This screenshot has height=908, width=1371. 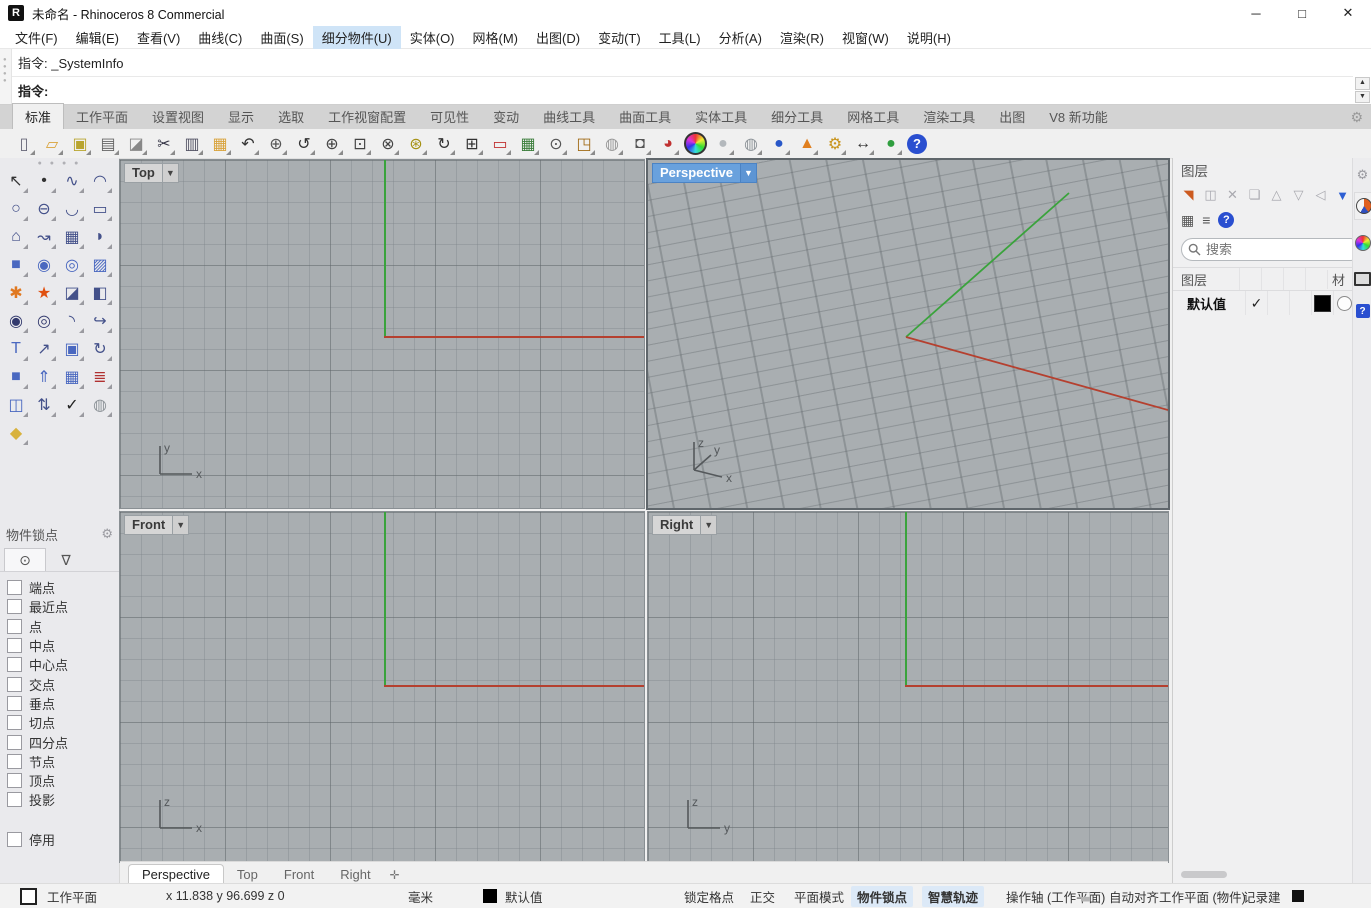 What do you see at coordinates (1344, 303) in the screenshot?
I see `layer-material-icon` at bounding box center [1344, 303].